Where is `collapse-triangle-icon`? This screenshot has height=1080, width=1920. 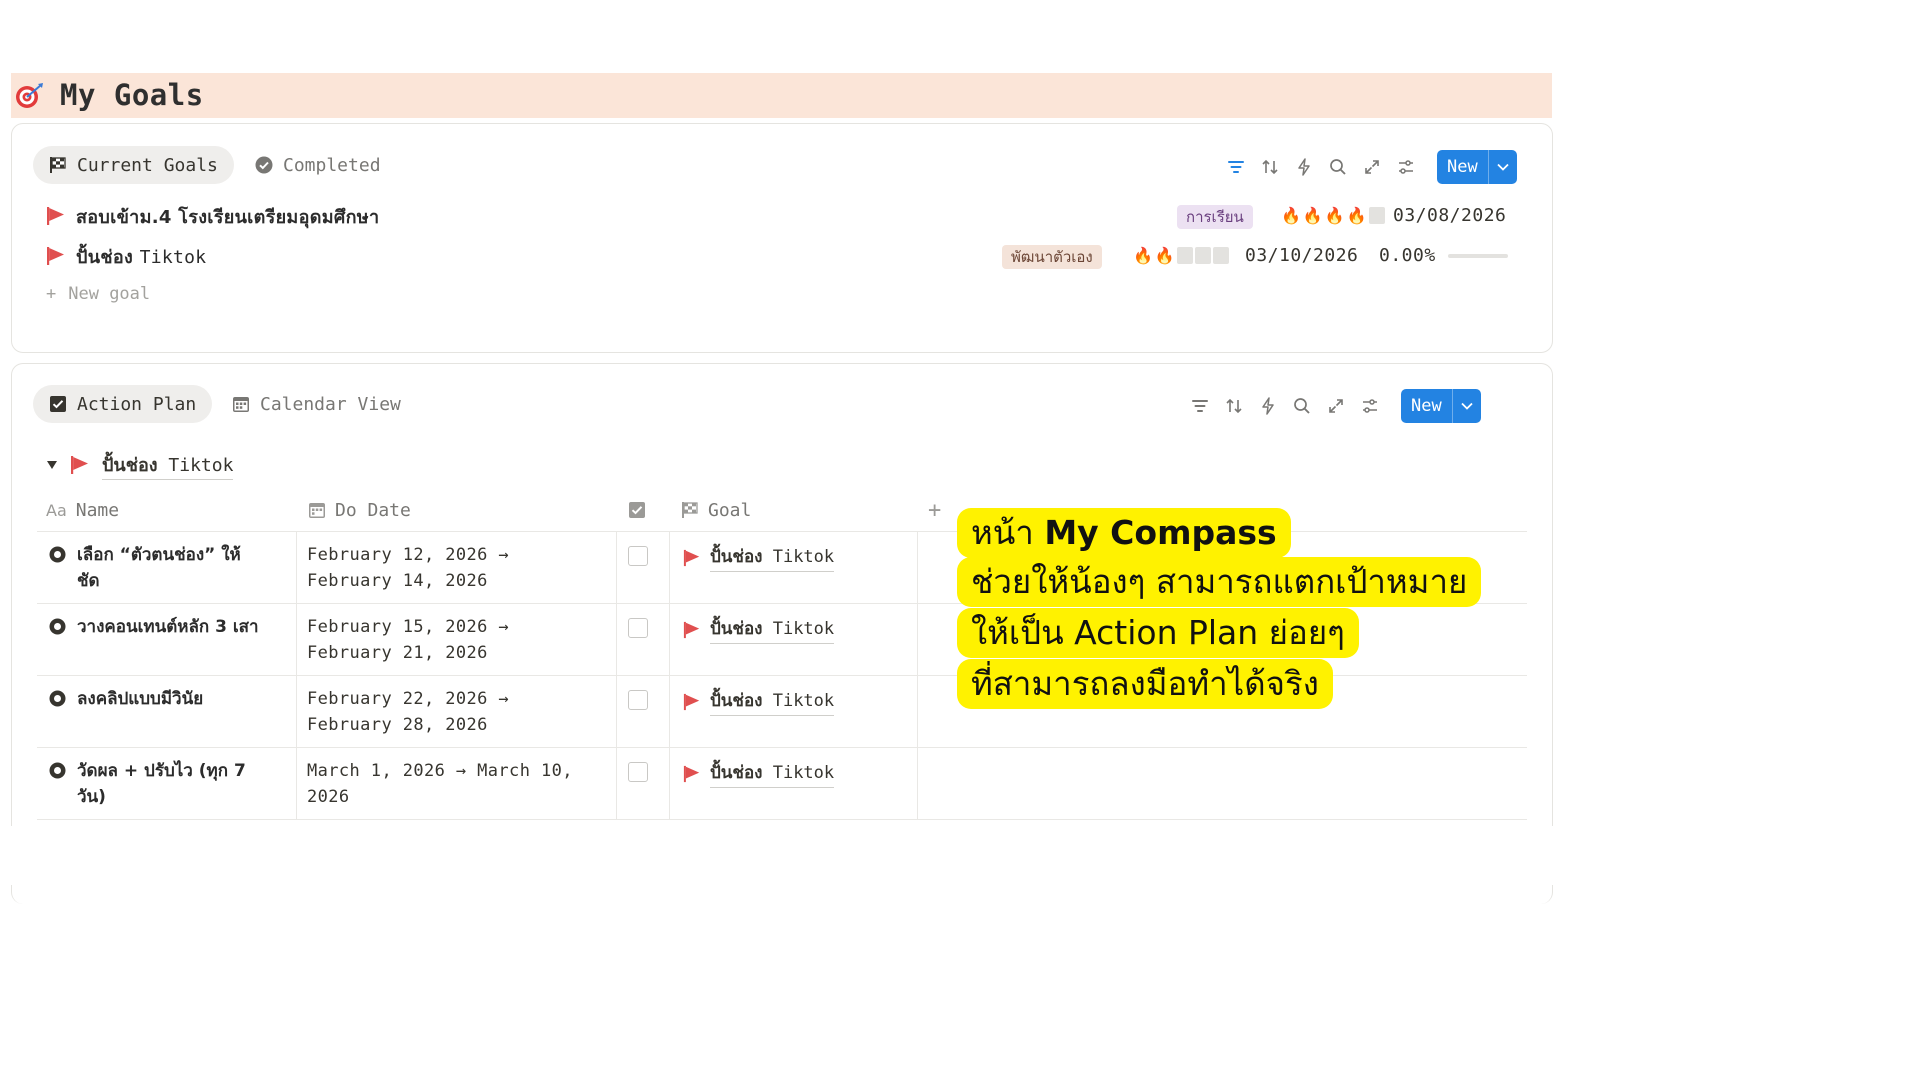
collapse-triangle-icon is located at coordinates (52, 465).